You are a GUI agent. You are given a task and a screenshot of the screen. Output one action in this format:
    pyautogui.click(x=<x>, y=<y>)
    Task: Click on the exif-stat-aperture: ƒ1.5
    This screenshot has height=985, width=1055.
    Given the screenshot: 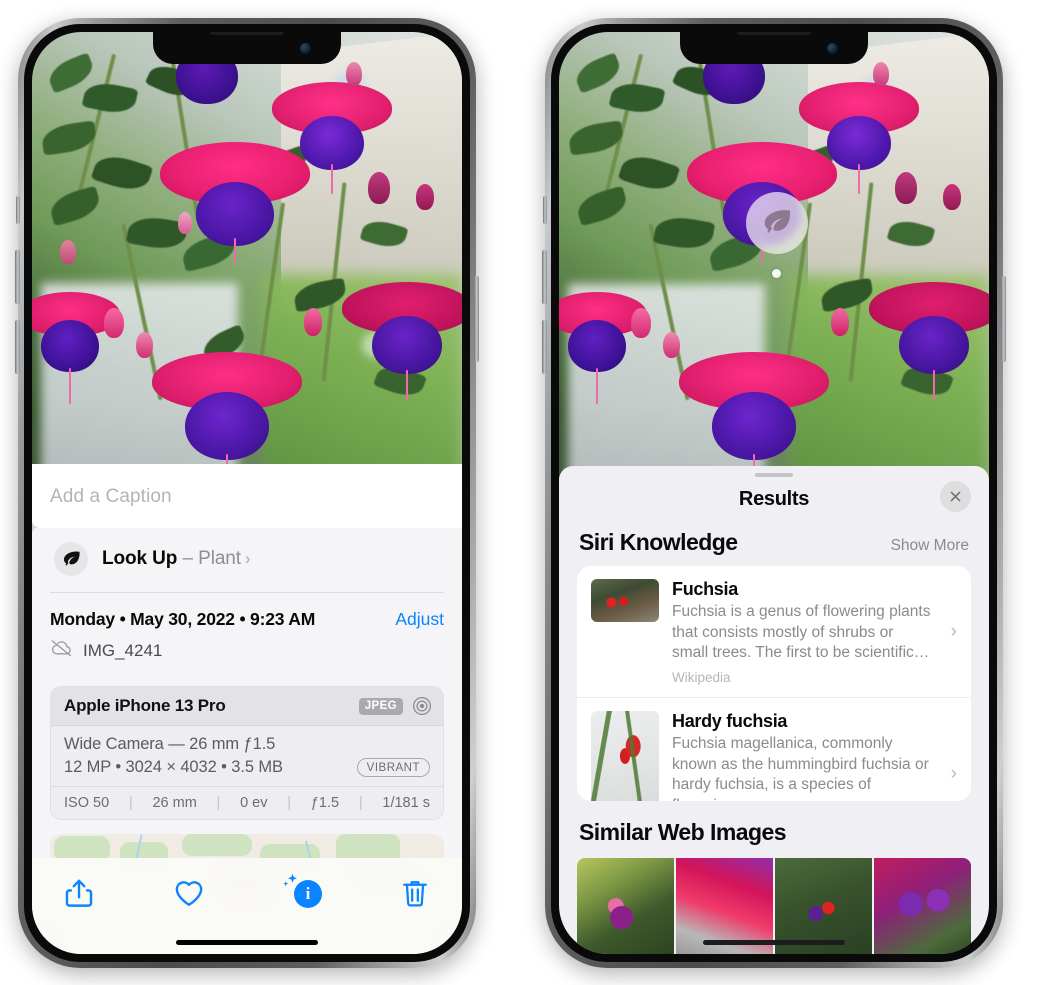 What is the action you would take?
    pyautogui.click(x=325, y=803)
    